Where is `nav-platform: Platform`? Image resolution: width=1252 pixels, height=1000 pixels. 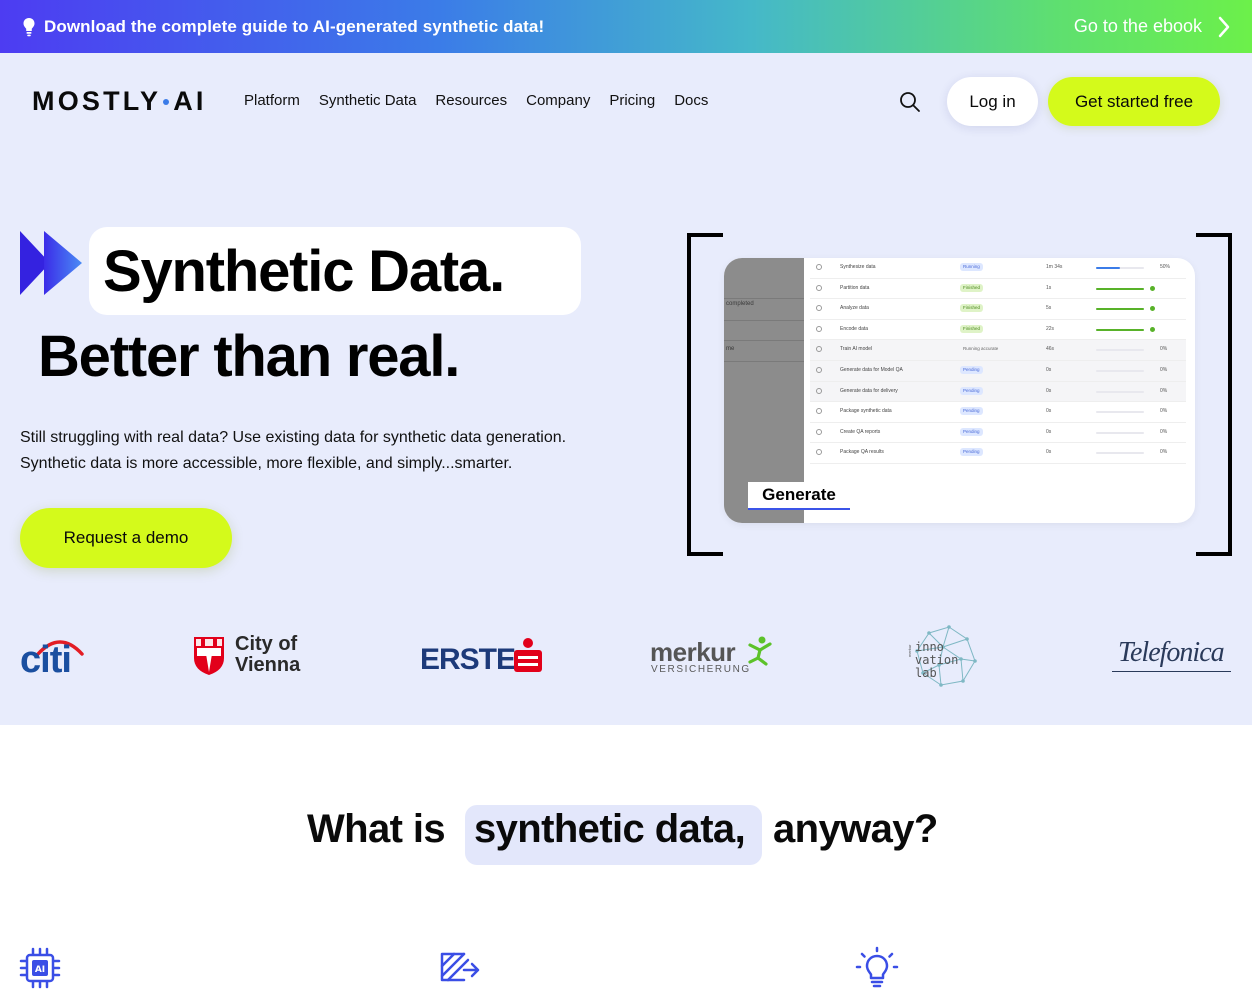 nav-platform: Platform is located at coordinates (272, 100).